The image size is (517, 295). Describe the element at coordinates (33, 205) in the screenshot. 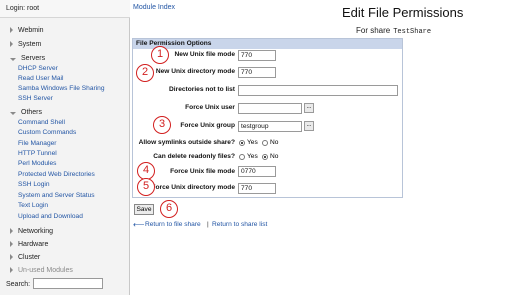

I see `module-link: Text Login` at that location.